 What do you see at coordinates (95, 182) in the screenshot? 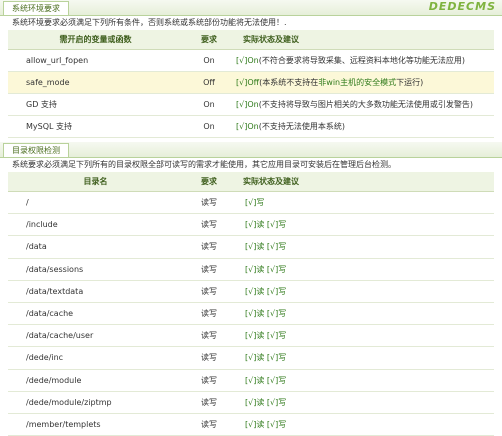
I see `perm-col-dir: 目录名` at bounding box center [95, 182].